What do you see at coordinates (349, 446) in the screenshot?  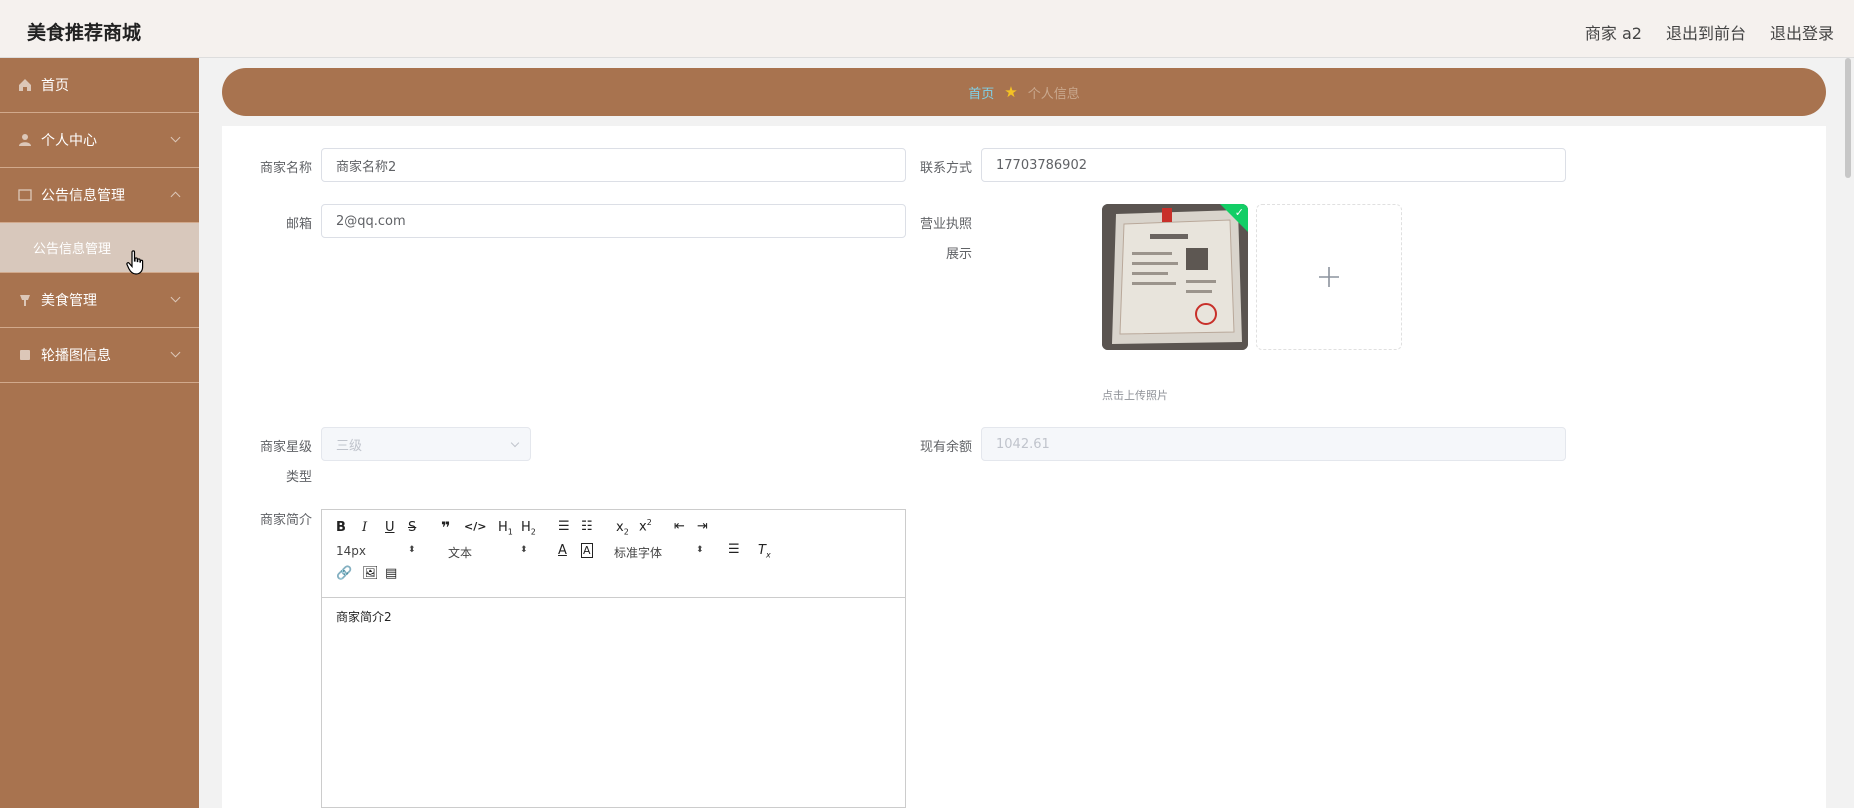 I see `star-value: 三级` at bounding box center [349, 446].